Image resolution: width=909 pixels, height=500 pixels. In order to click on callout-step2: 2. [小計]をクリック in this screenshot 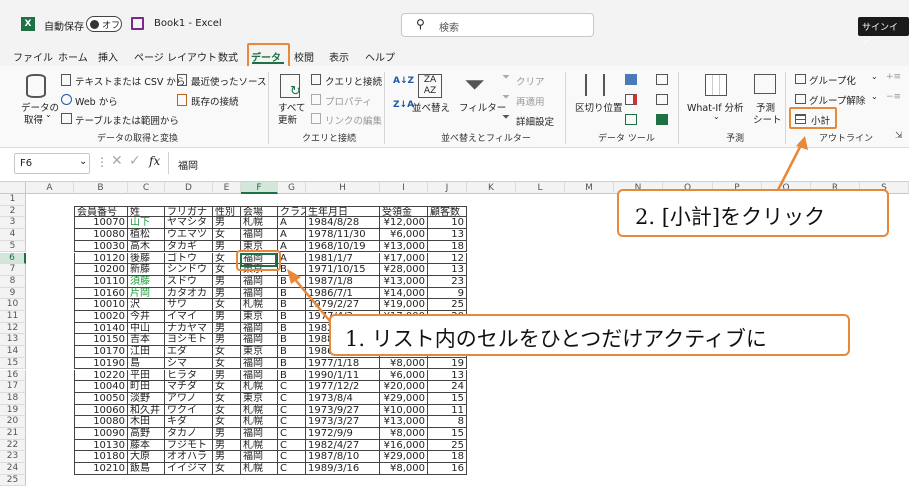, I will do `click(753, 213)`.